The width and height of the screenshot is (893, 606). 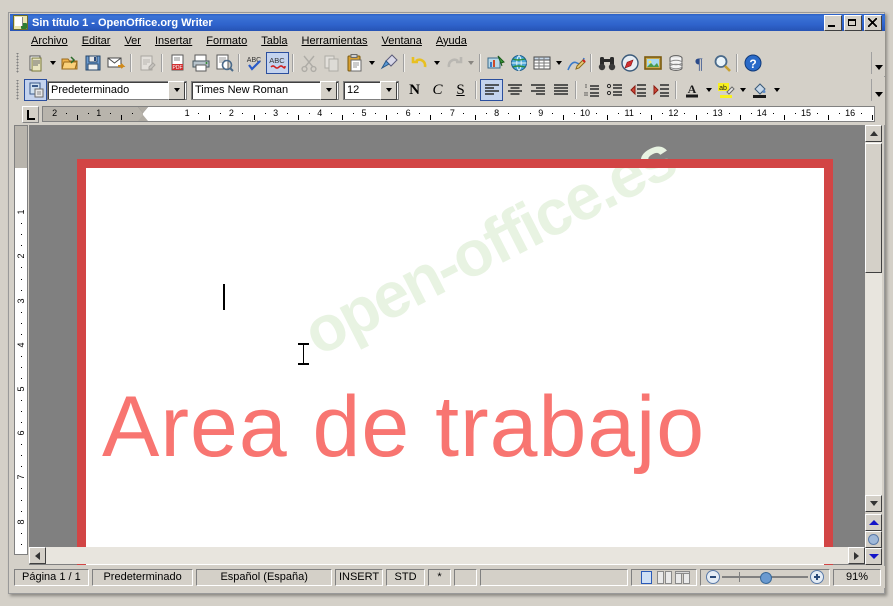 What do you see at coordinates (682, 577) in the screenshot?
I see `book-view-icon` at bounding box center [682, 577].